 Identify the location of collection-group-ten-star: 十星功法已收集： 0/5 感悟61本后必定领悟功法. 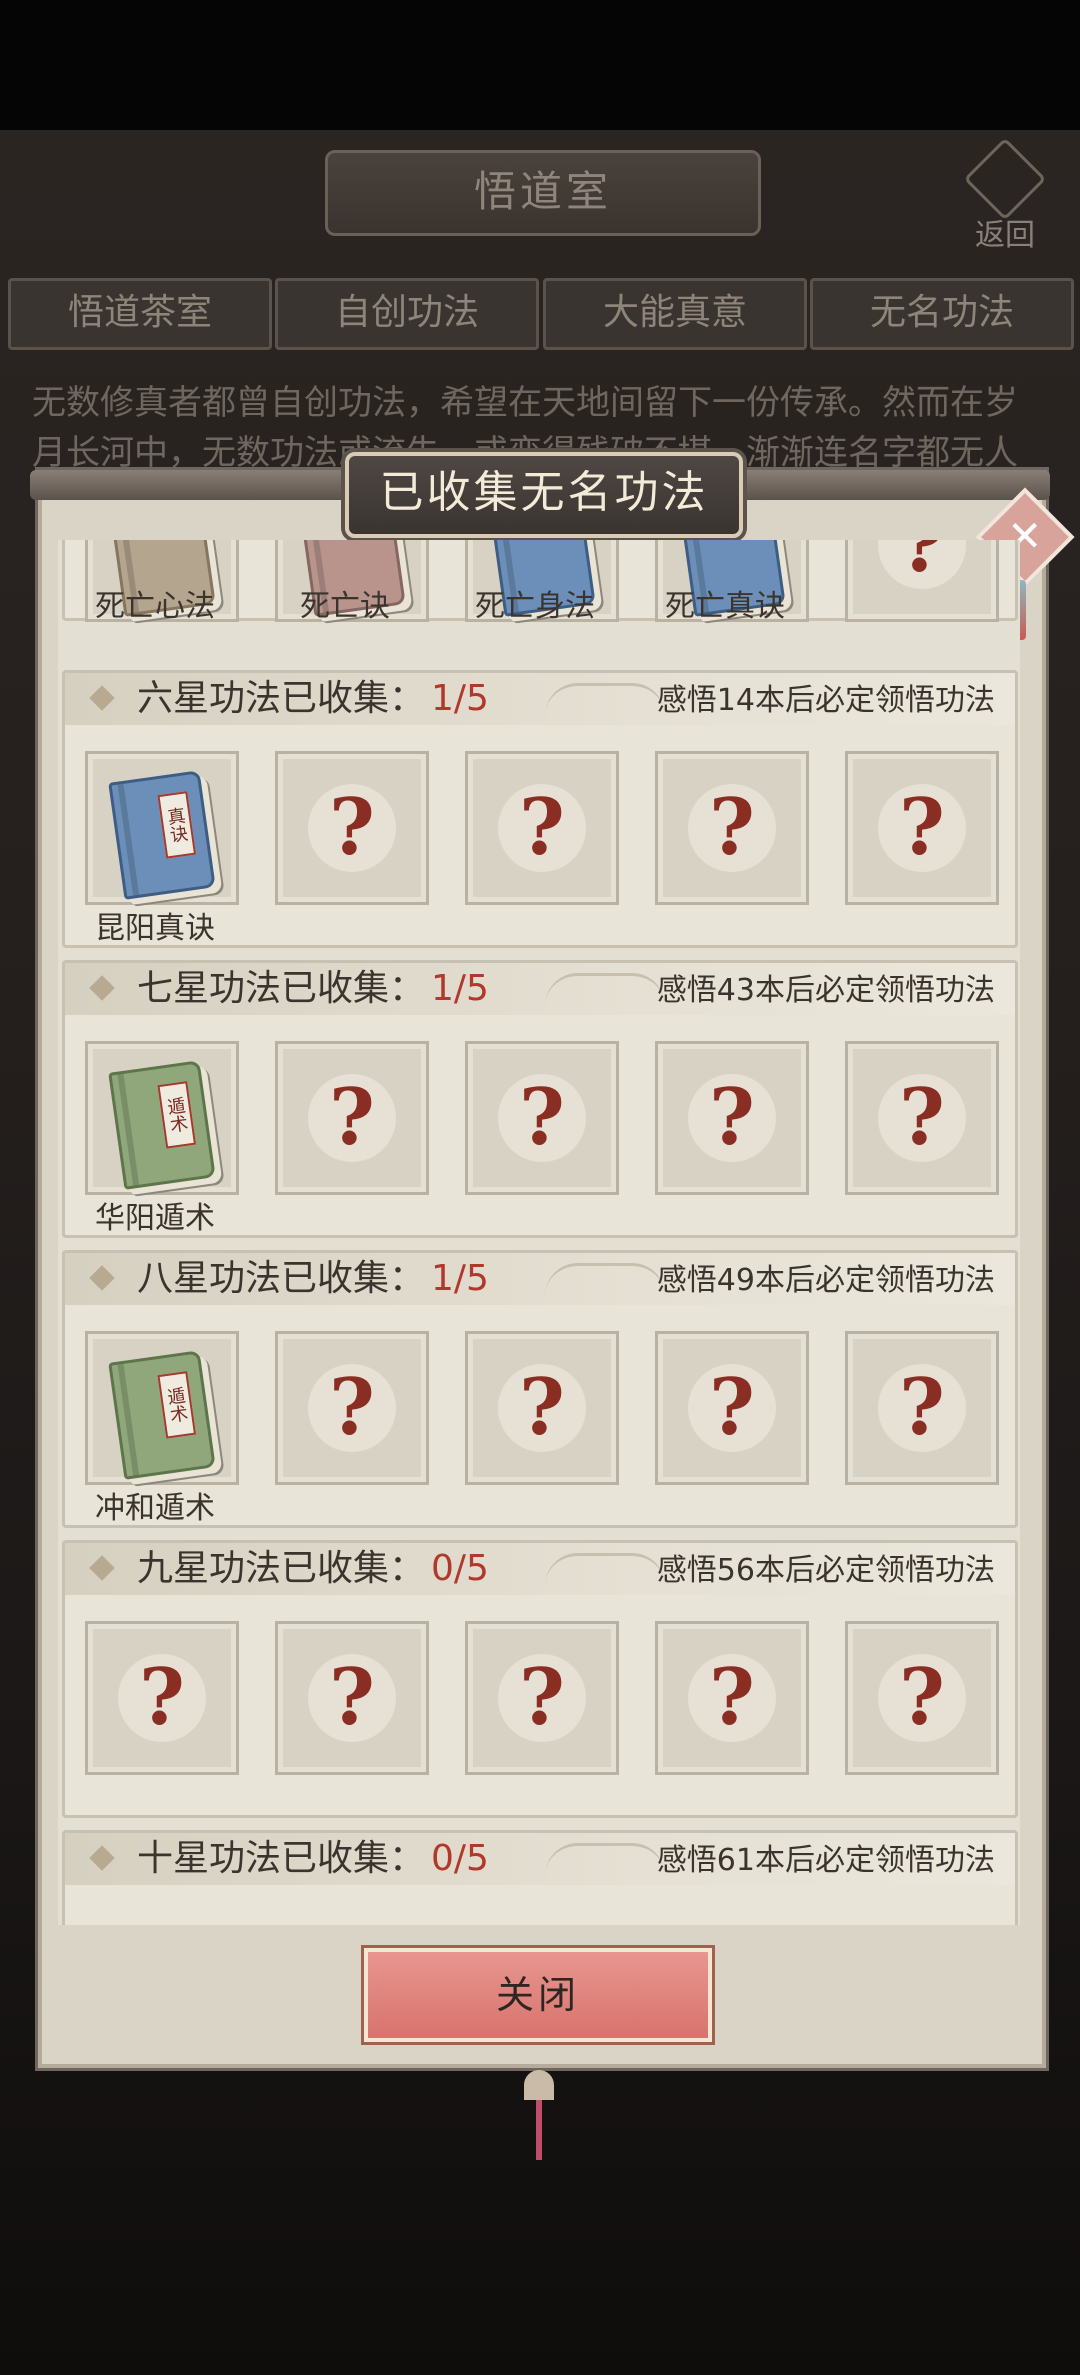
(540, 1877).